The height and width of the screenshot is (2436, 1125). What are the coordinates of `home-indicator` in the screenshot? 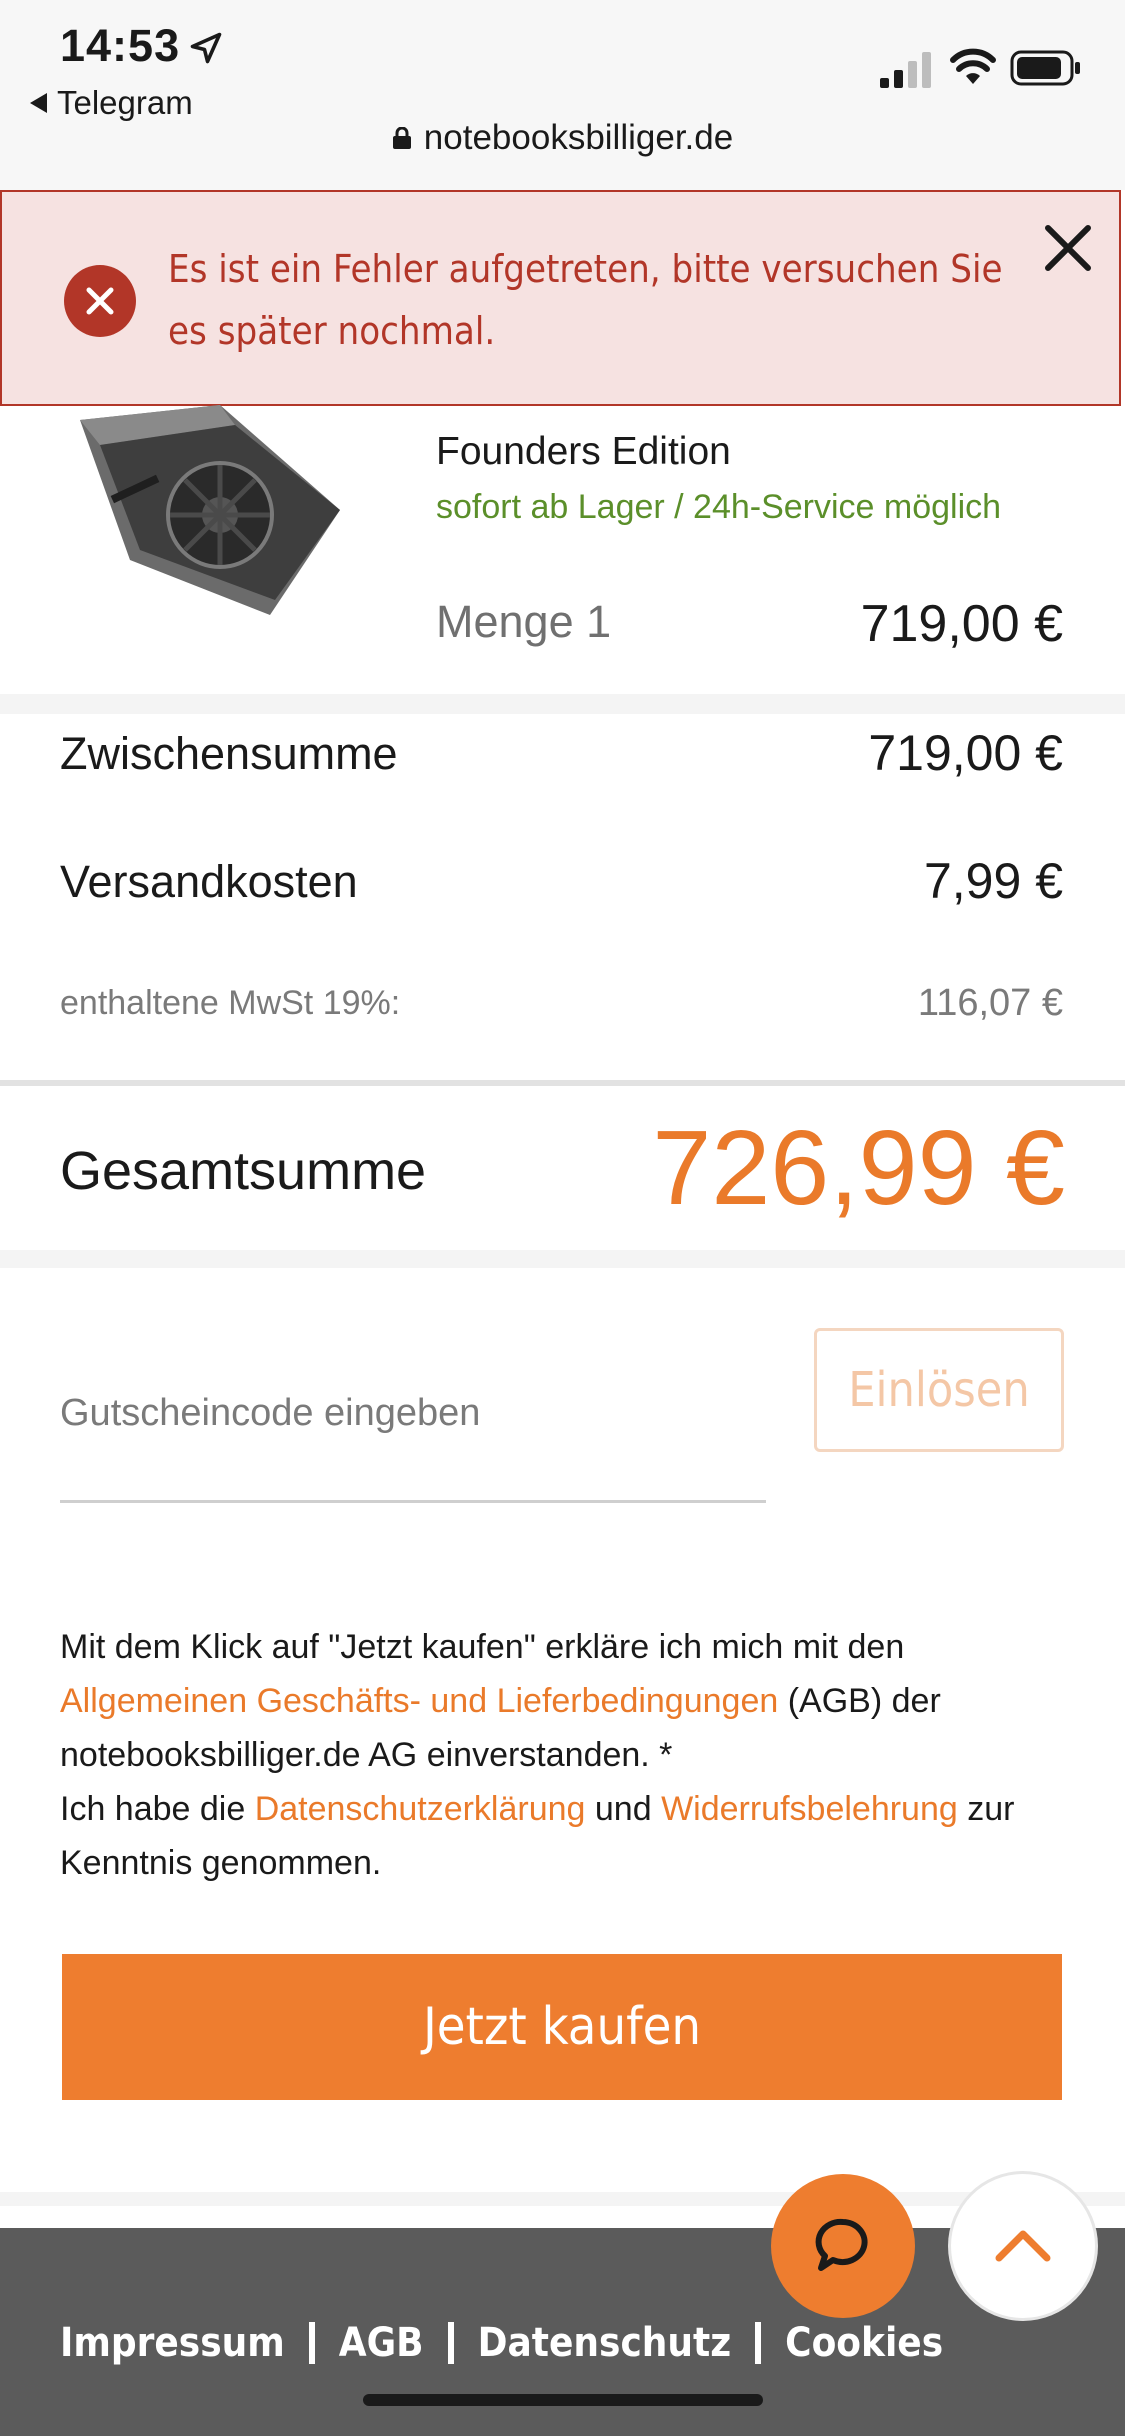 It's located at (563, 2400).